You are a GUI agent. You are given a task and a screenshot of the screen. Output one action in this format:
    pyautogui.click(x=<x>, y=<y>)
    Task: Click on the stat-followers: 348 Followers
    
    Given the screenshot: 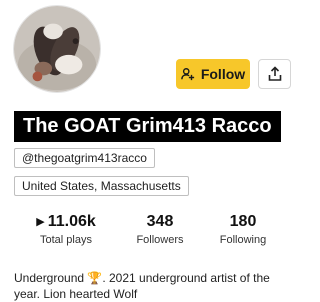 What is the action you would take?
    pyautogui.click(x=160, y=229)
    